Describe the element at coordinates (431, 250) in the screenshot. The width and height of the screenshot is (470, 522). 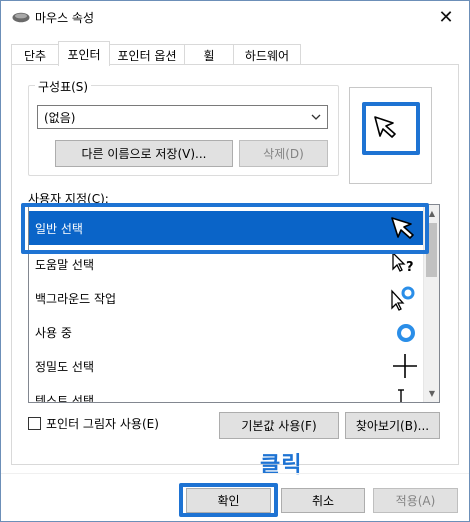
I see `scroll-thumb` at that location.